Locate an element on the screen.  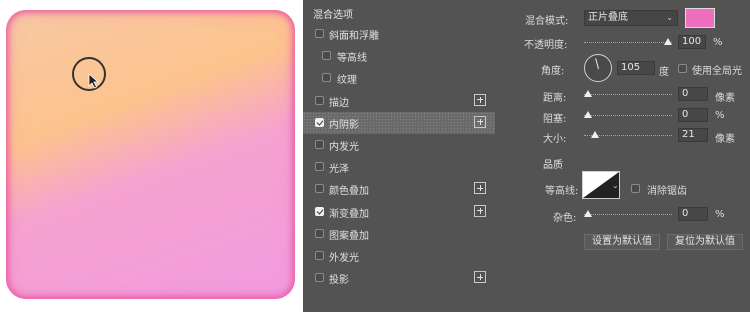
style-item: 内发光 is located at coordinates (399, 145).